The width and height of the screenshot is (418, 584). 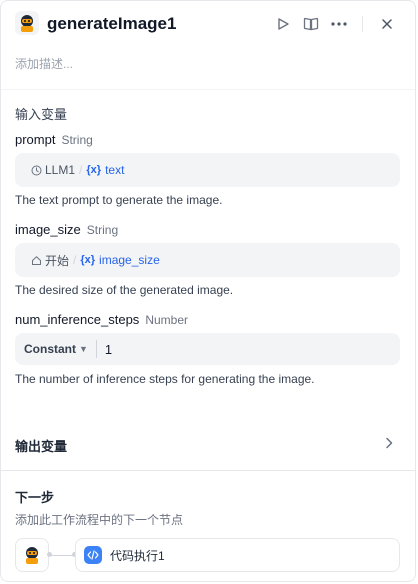 I want to click on ref-variable: {x} text, so click(x=105, y=170).